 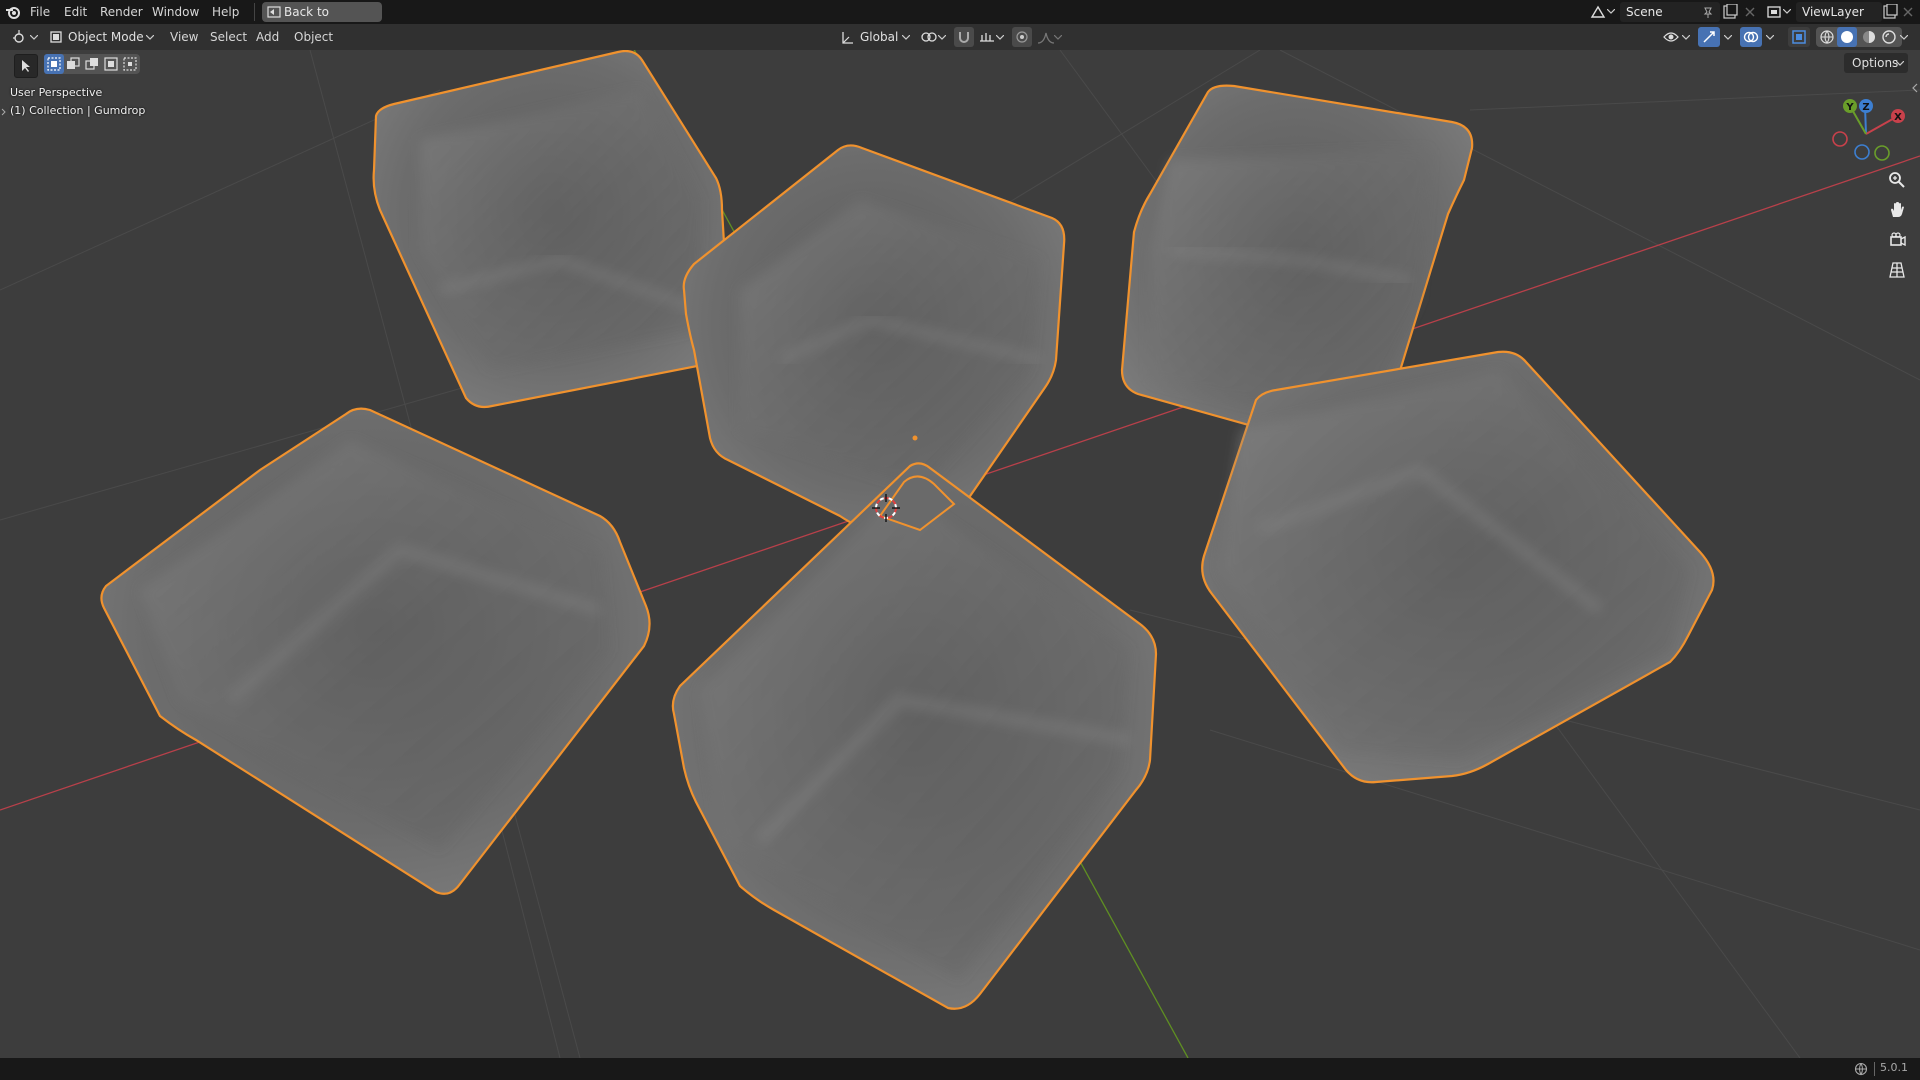 What do you see at coordinates (78, 110) in the screenshot?
I see `collection-label: (1) Collection | Gumdrop` at bounding box center [78, 110].